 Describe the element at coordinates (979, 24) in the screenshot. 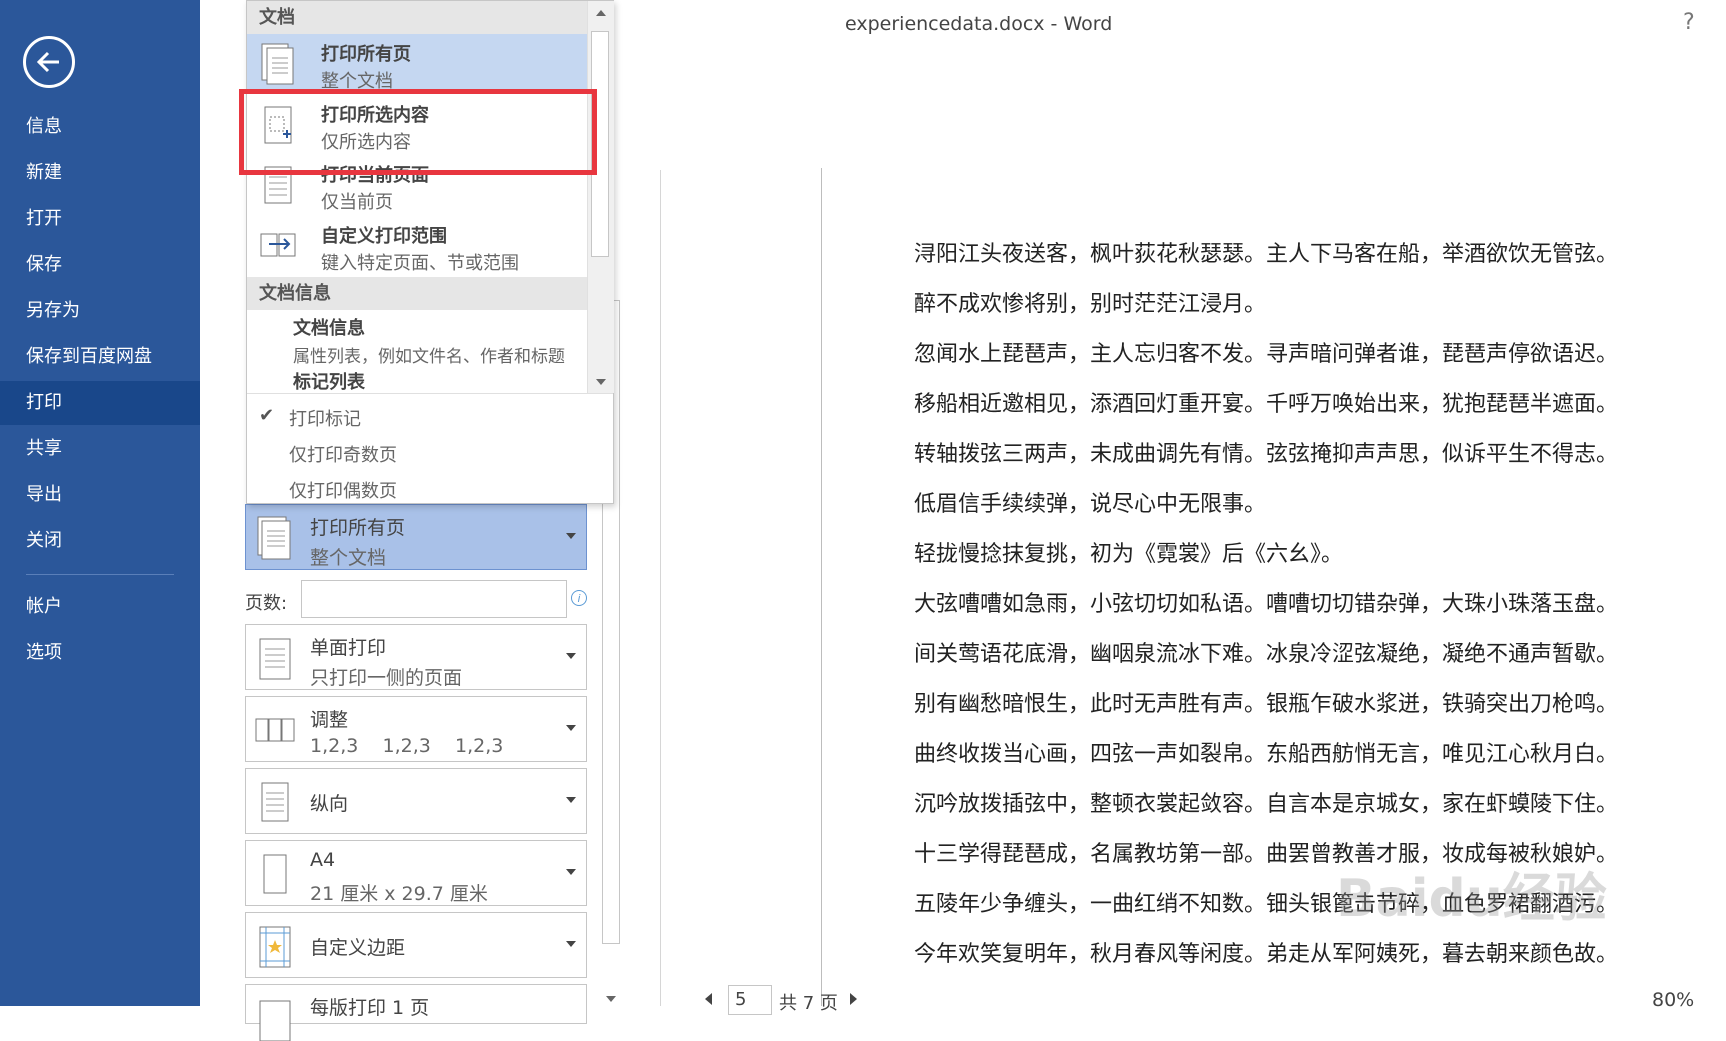

I see `window-title: experiencedata.docx - Word` at that location.